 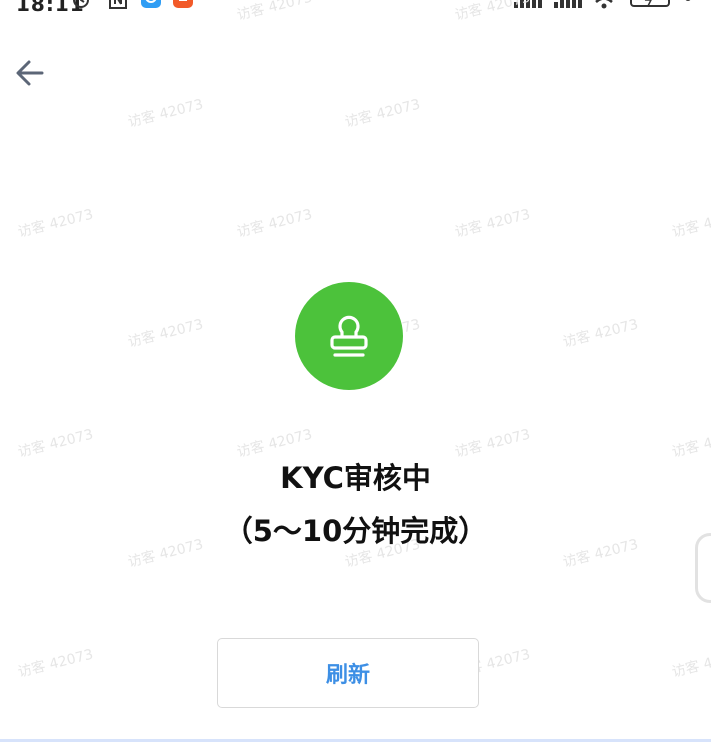 I want to click on status-subtitle: （5～10分钟完成）, so click(x=355, y=531).